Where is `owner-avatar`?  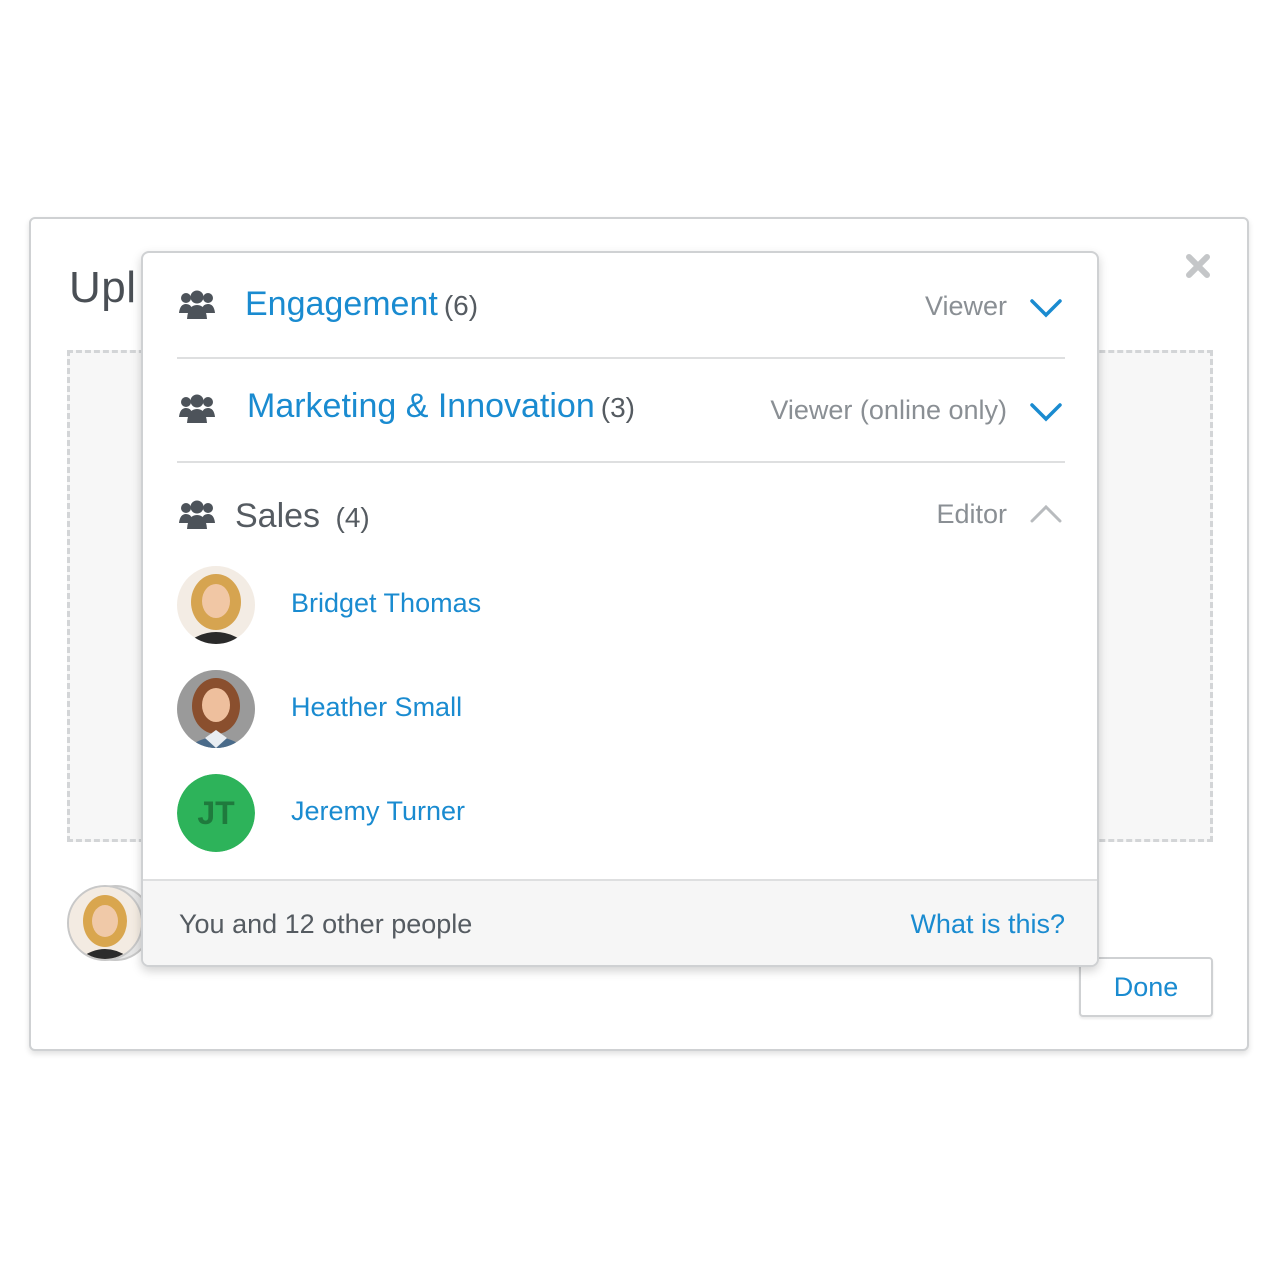 owner-avatar is located at coordinates (105, 923).